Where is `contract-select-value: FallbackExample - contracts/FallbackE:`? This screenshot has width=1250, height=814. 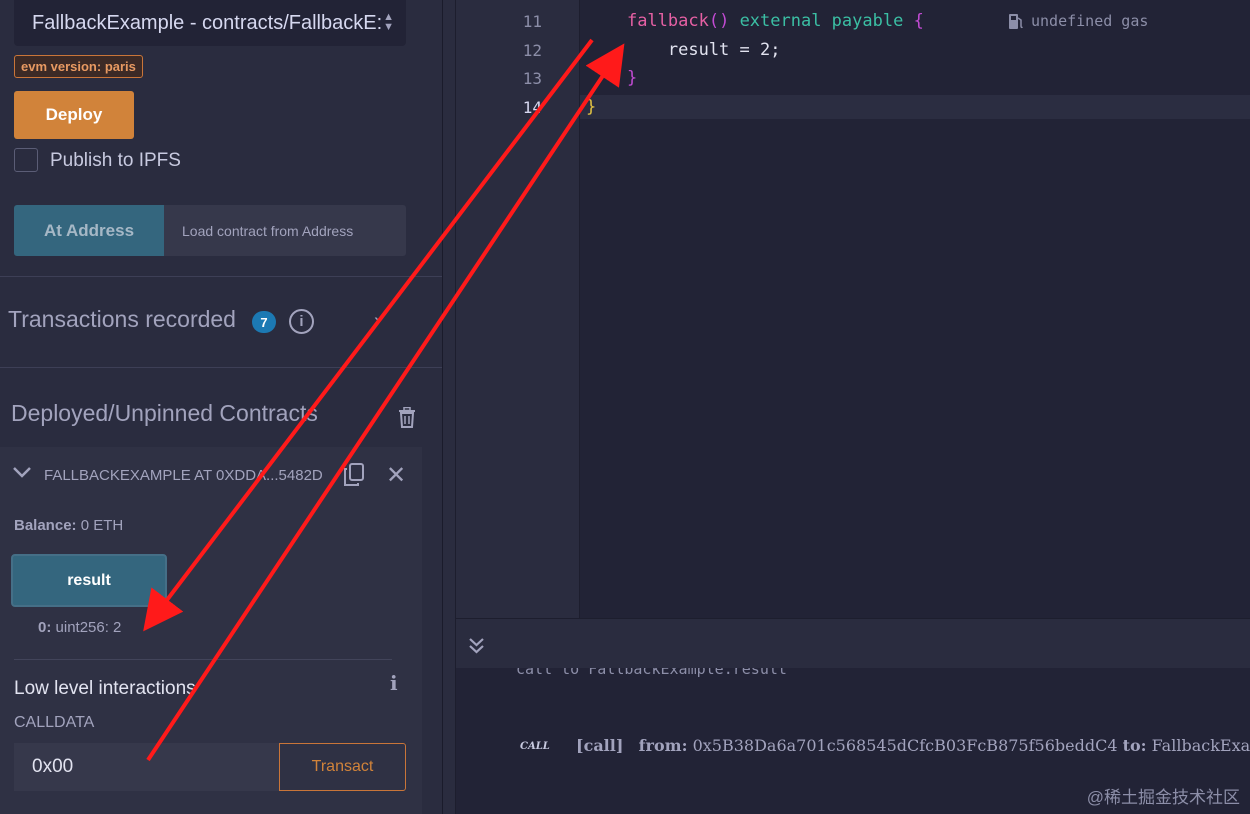
contract-select-value: FallbackExample - contracts/FallbackE: is located at coordinates (207, 22).